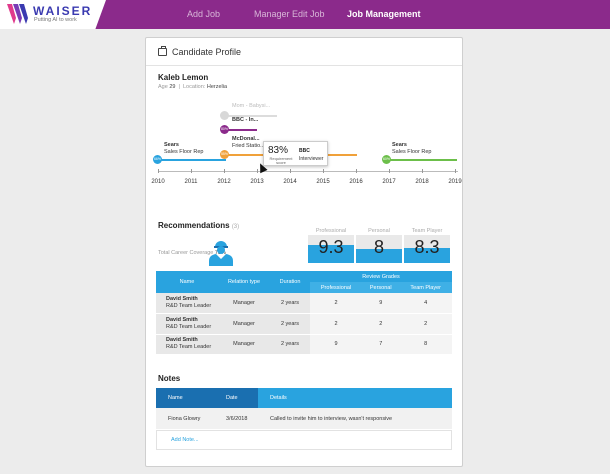 This screenshot has height=474, width=610. Describe the element at coordinates (290, 282) in the screenshot. I see `col-duration: Duration` at that location.